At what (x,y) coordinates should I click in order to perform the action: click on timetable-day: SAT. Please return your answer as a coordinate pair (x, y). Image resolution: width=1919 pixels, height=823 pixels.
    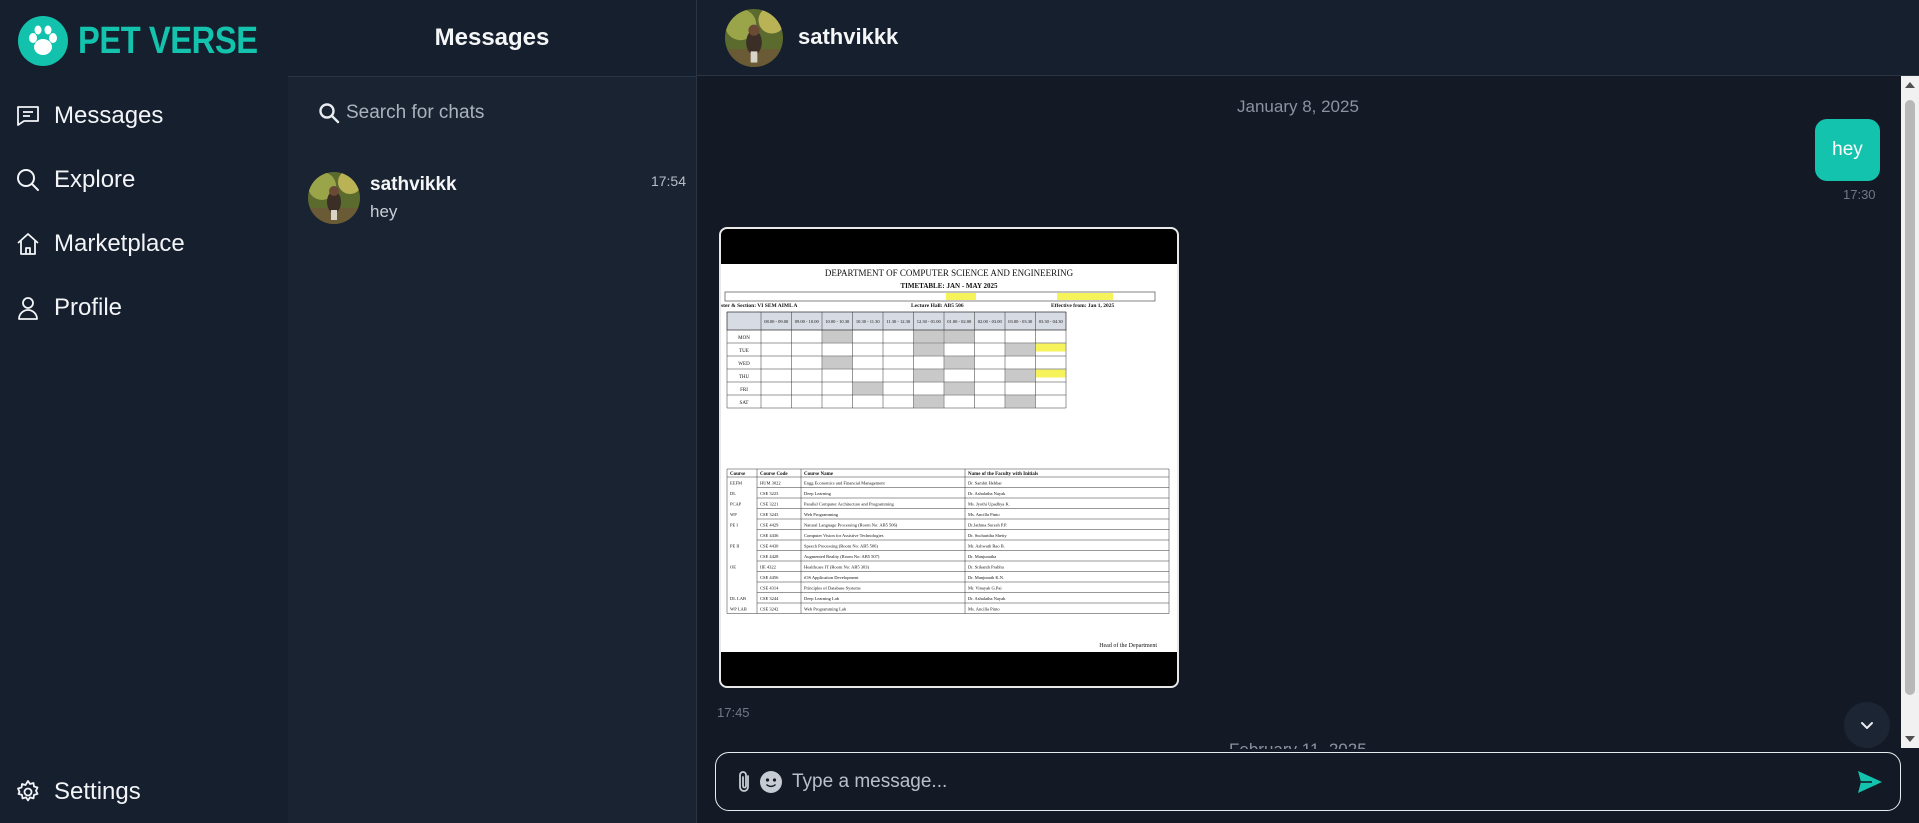
    Looking at the image, I should click on (744, 403).